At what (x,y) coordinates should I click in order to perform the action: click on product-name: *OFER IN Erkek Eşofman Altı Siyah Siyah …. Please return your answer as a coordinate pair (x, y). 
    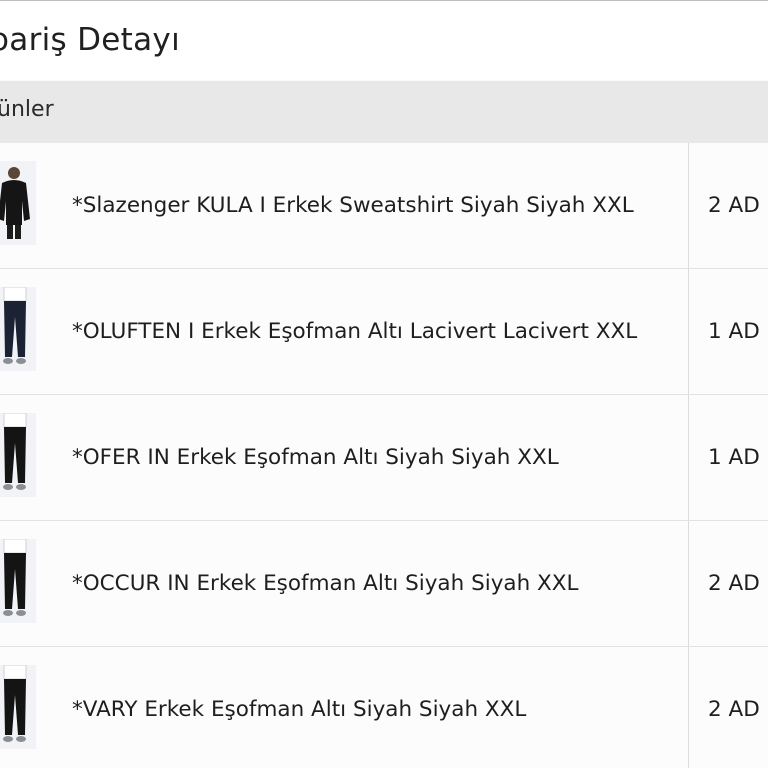
    Looking at the image, I should click on (315, 457).